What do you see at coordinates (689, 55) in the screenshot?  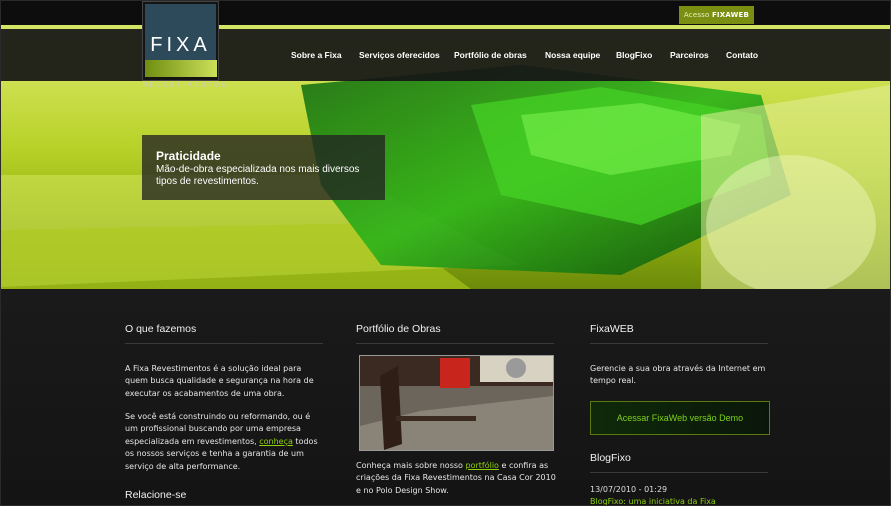 I see `nav-item-parceiros: Parceiros` at bounding box center [689, 55].